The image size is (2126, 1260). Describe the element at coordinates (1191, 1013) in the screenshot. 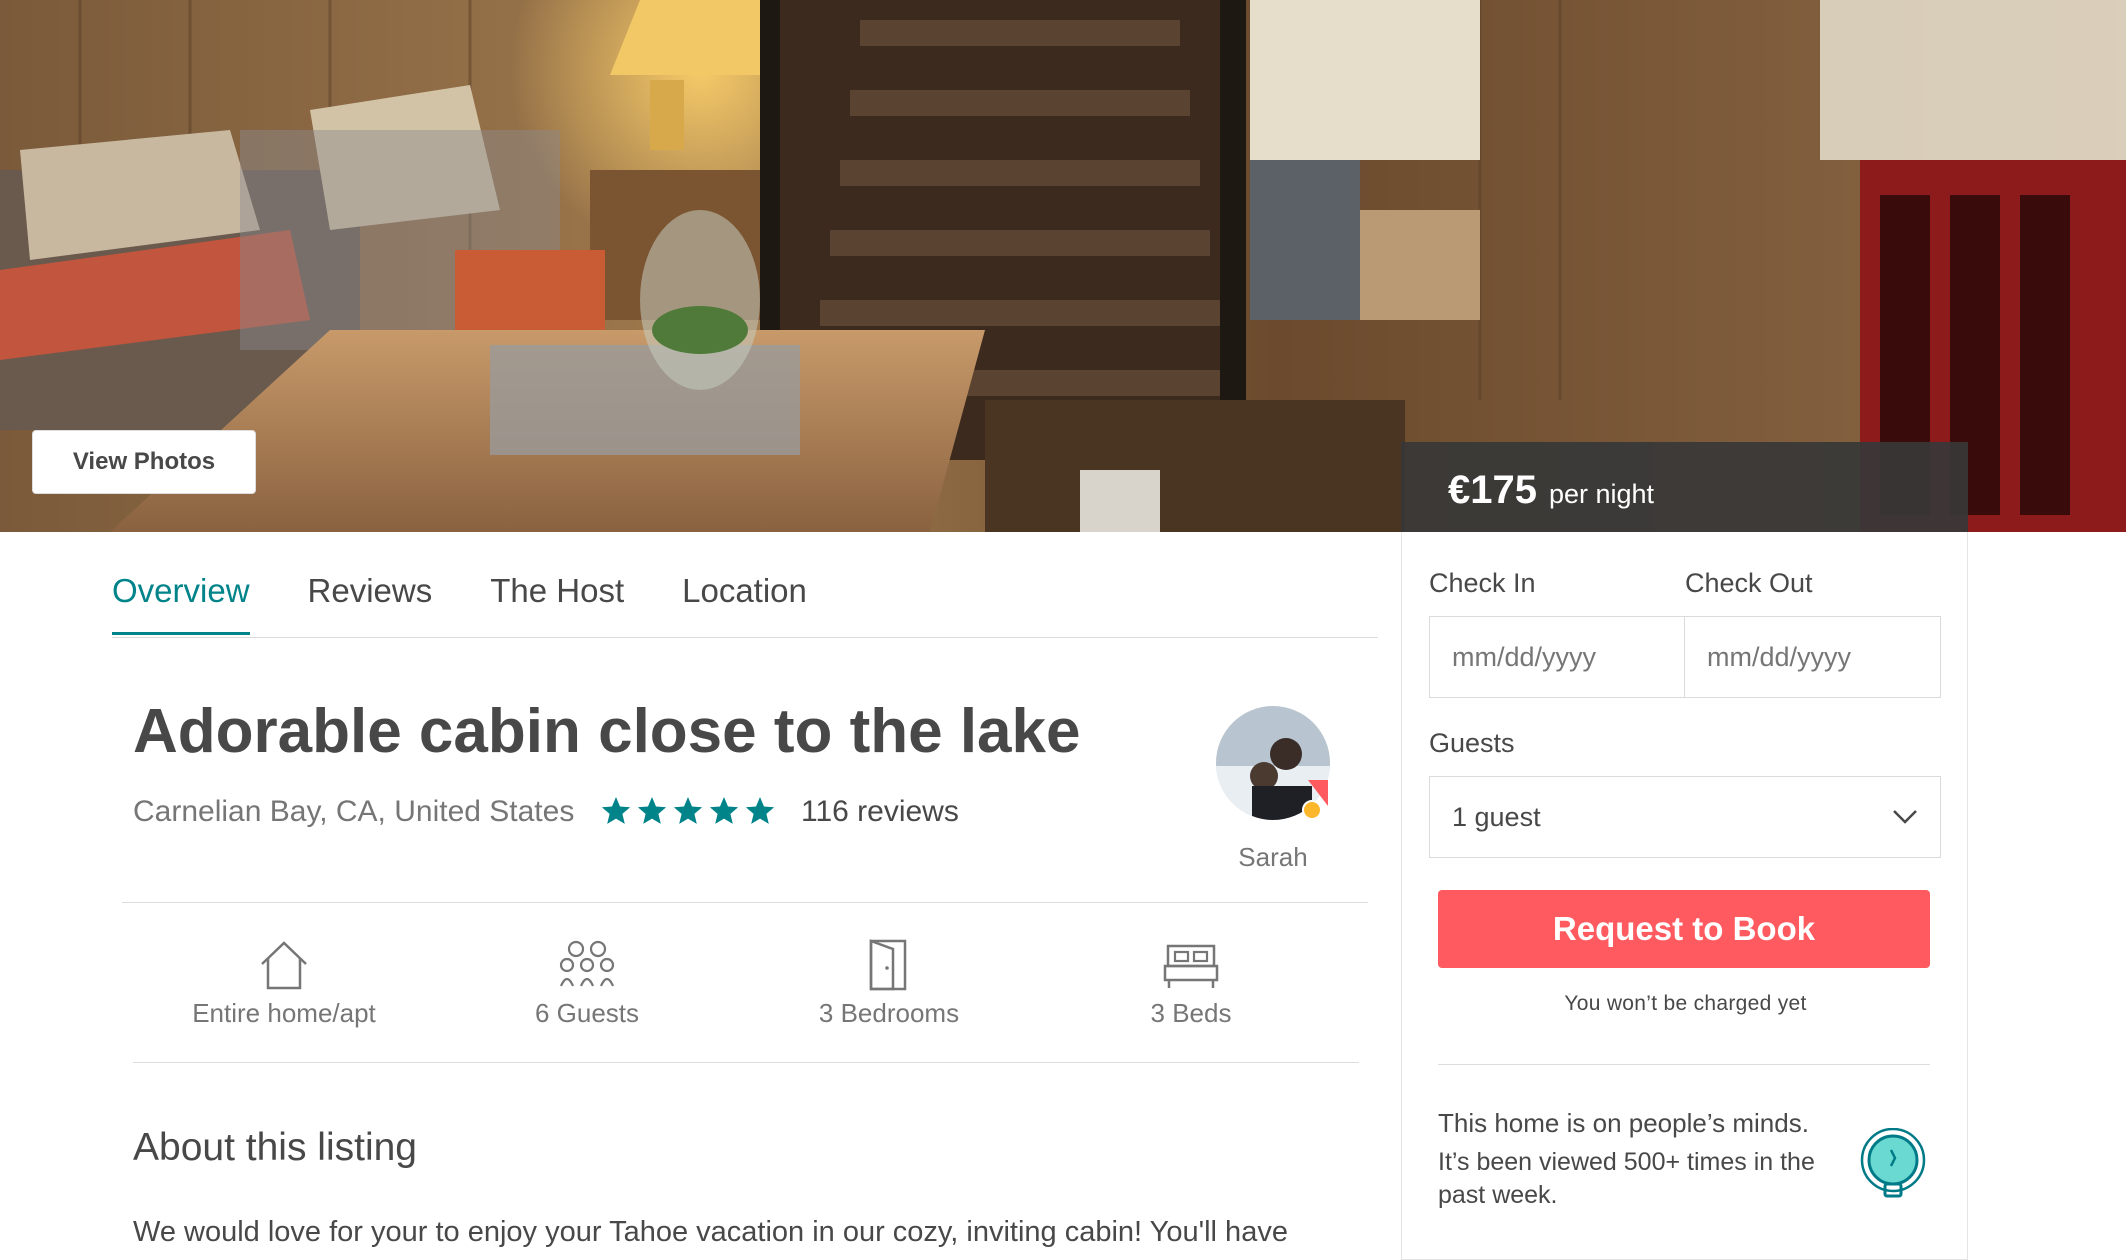

I see `amenity-label: 3 Beds` at that location.